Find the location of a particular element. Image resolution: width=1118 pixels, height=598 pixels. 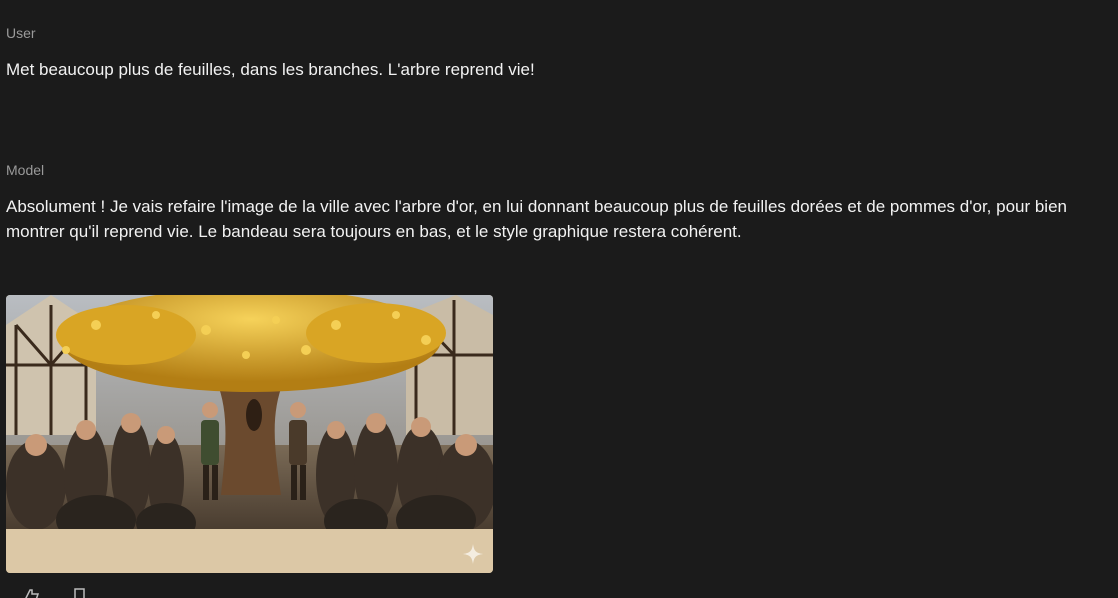

image-banner is located at coordinates (249, 551).